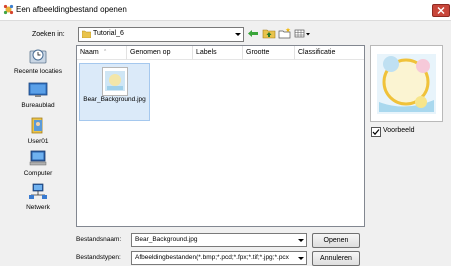 This screenshot has width=451, height=266. I want to click on view-grid-icon, so click(302, 33).